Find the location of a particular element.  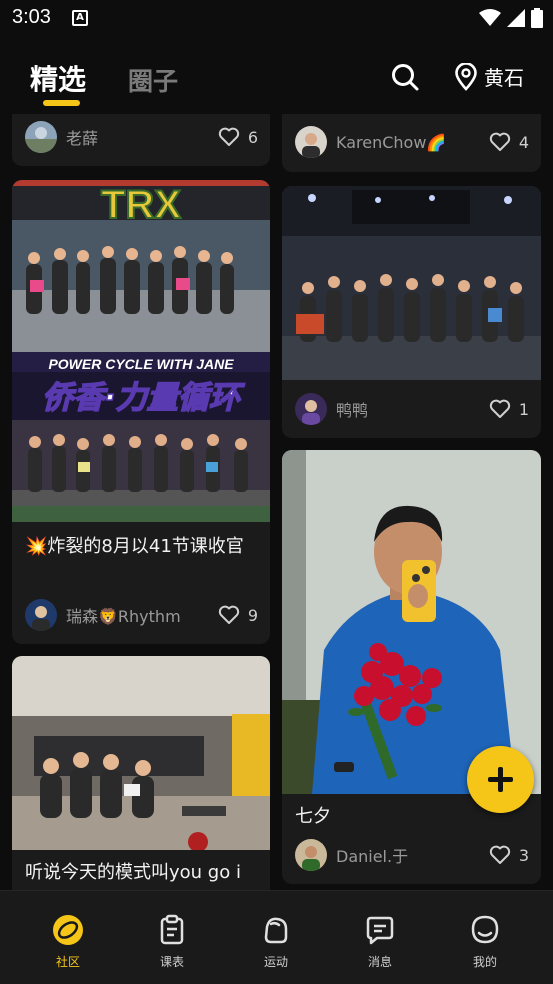

nav-community: 社区 is located at coordinates (68, 941).